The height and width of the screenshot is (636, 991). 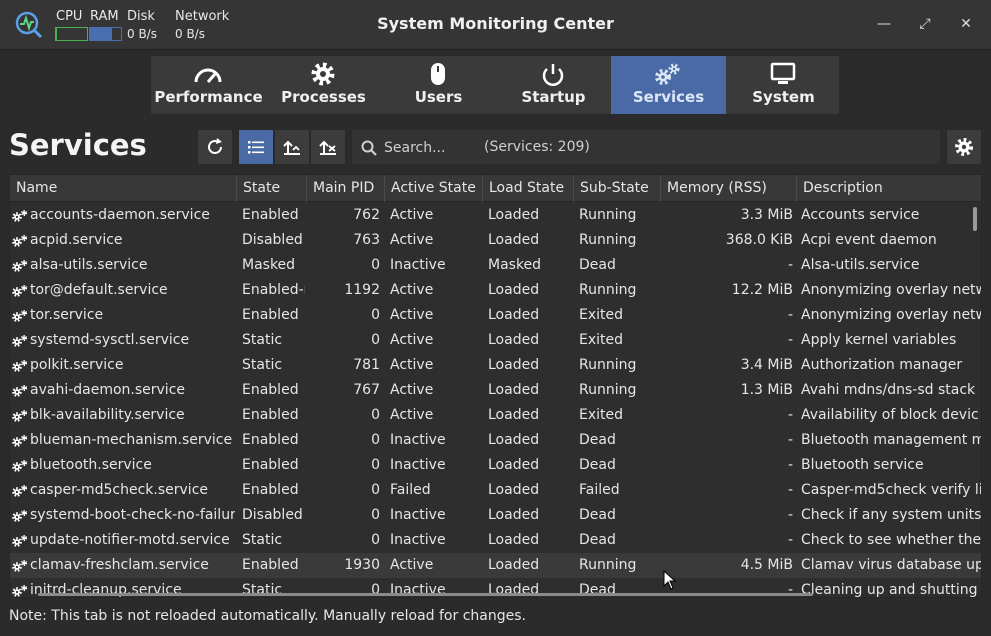 What do you see at coordinates (759, 240) in the screenshot?
I see `cell-mem: 368.0 KiB` at bounding box center [759, 240].